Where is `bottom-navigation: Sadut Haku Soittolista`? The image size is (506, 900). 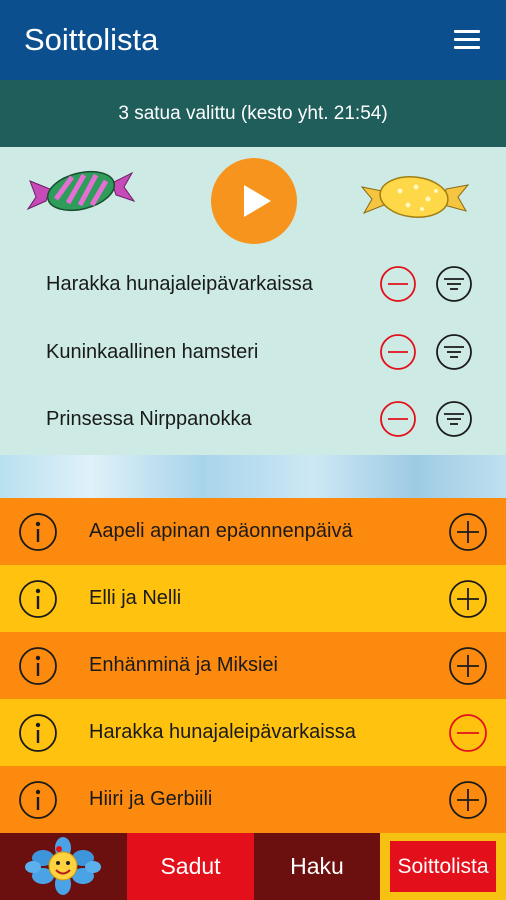
bottom-navigation: Sadut Haku Soittolista is located at coordinates (253, 866).